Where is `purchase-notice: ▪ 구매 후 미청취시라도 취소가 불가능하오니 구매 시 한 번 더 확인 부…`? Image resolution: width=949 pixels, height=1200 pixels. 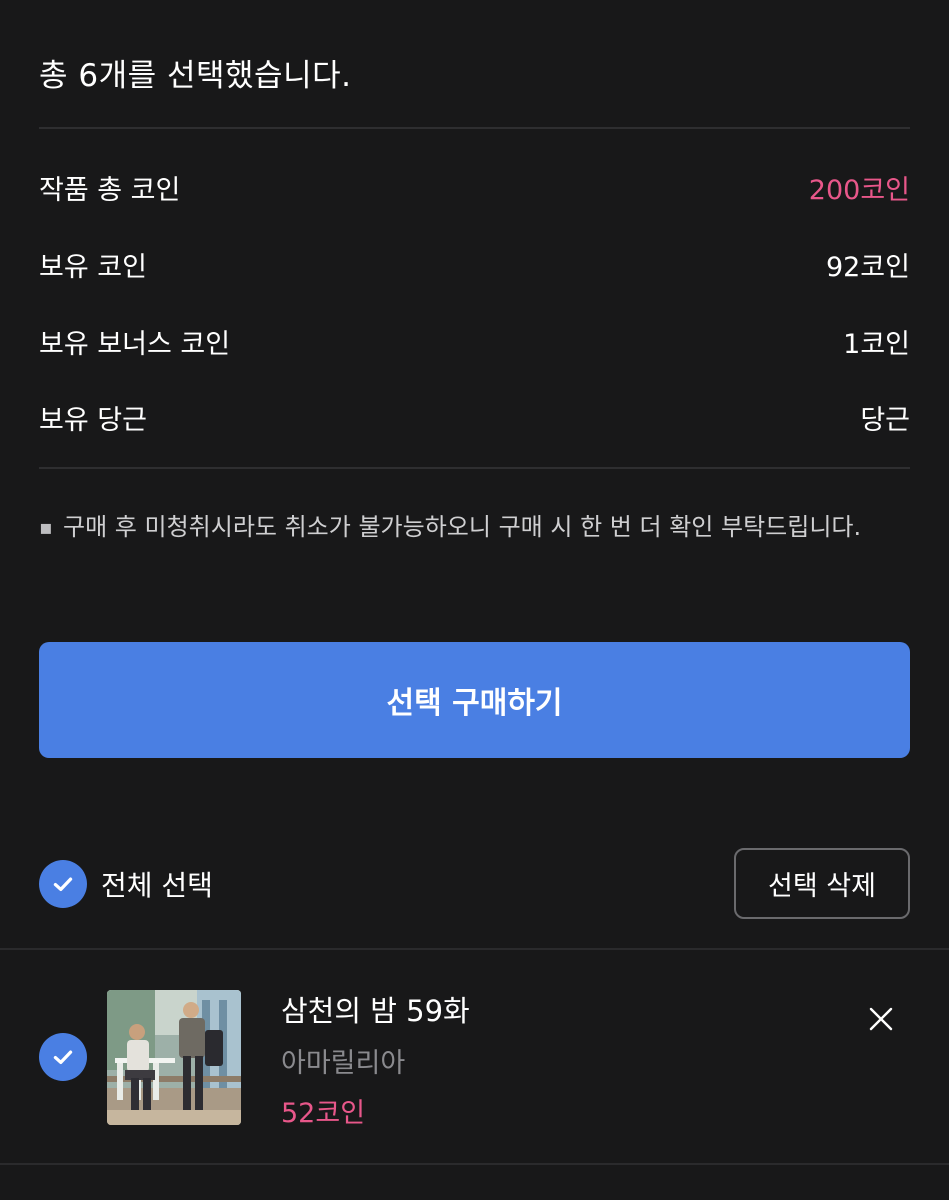 purchase-notice: ▪ 구매 후 미청취시라도 취소가 불가능하오니 구매 시 한 번 더 확인 부… is located at coordinates (474, 527).